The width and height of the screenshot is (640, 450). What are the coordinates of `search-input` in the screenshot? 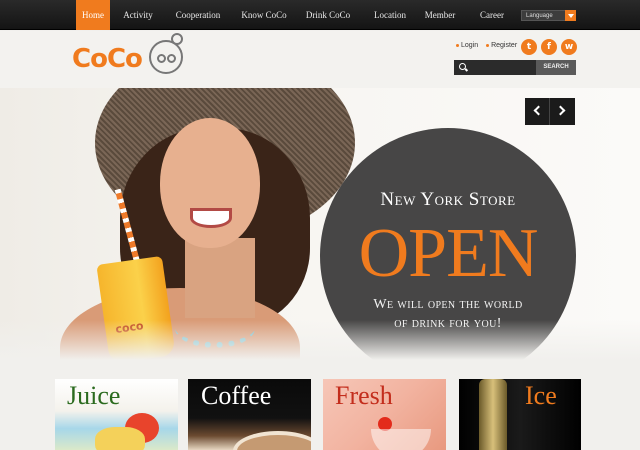 It's located at (495, 67).